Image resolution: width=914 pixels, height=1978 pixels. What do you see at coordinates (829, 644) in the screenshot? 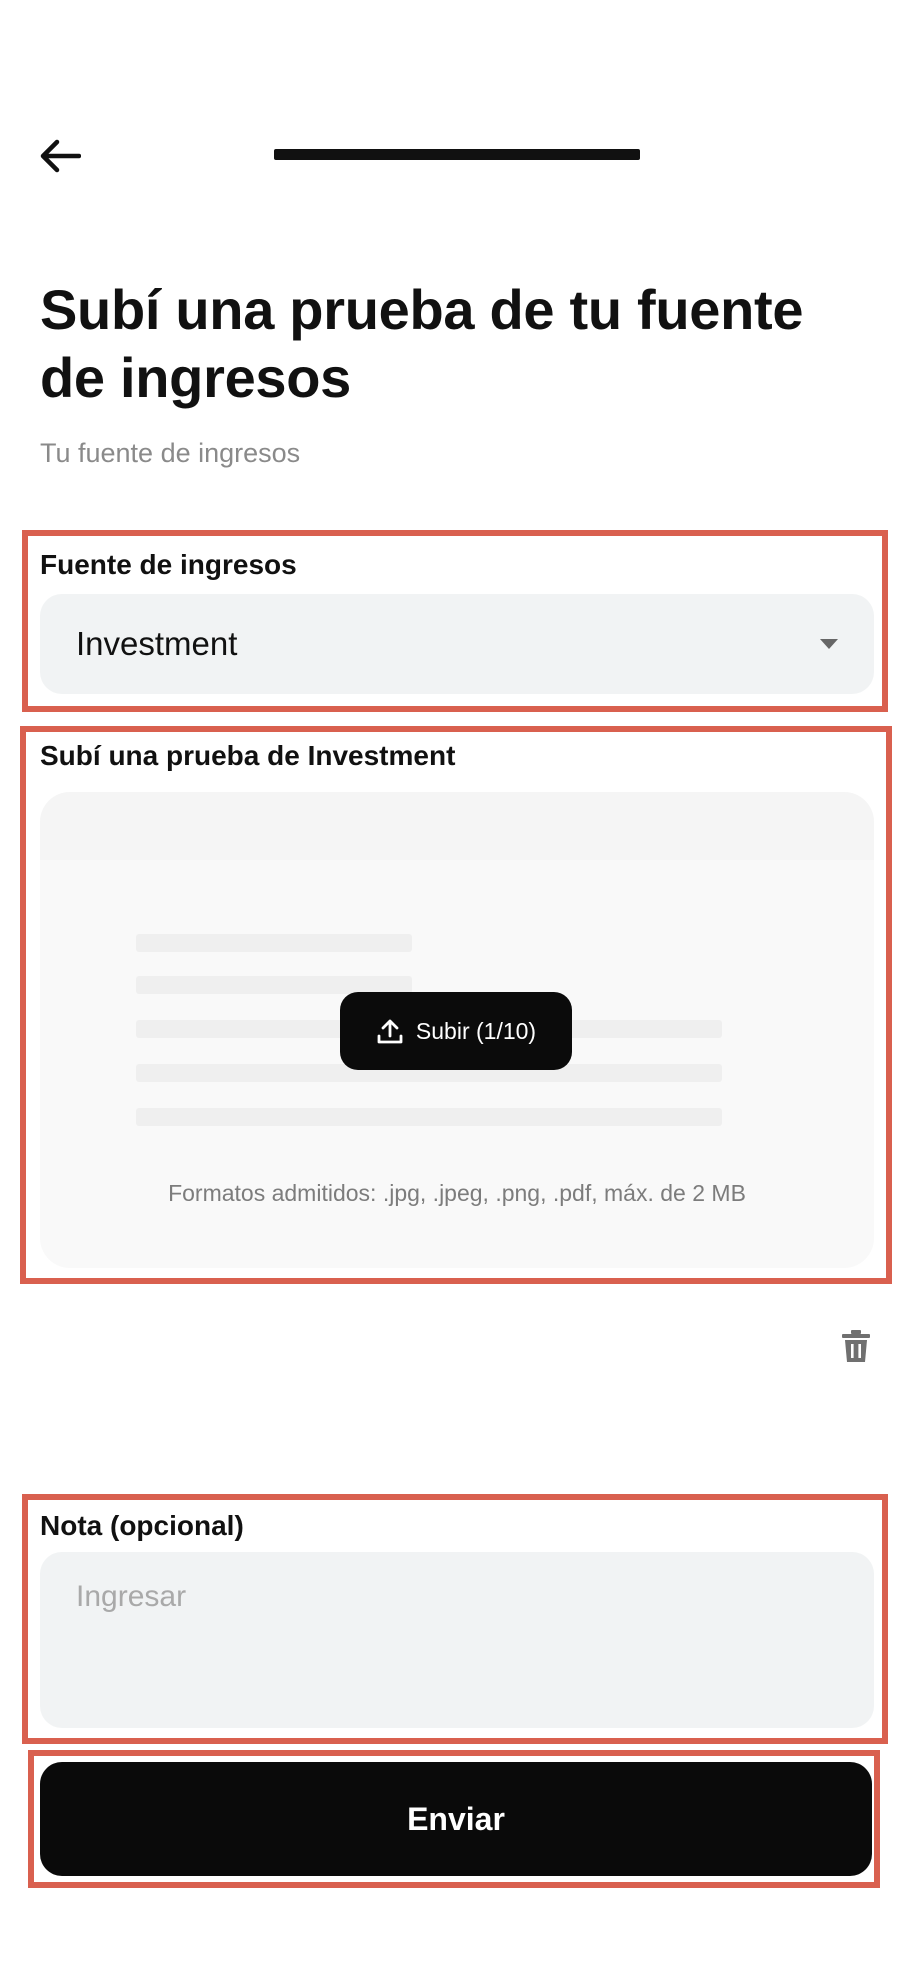
I see `caret-down-icon` at bounding box center [829, 644].